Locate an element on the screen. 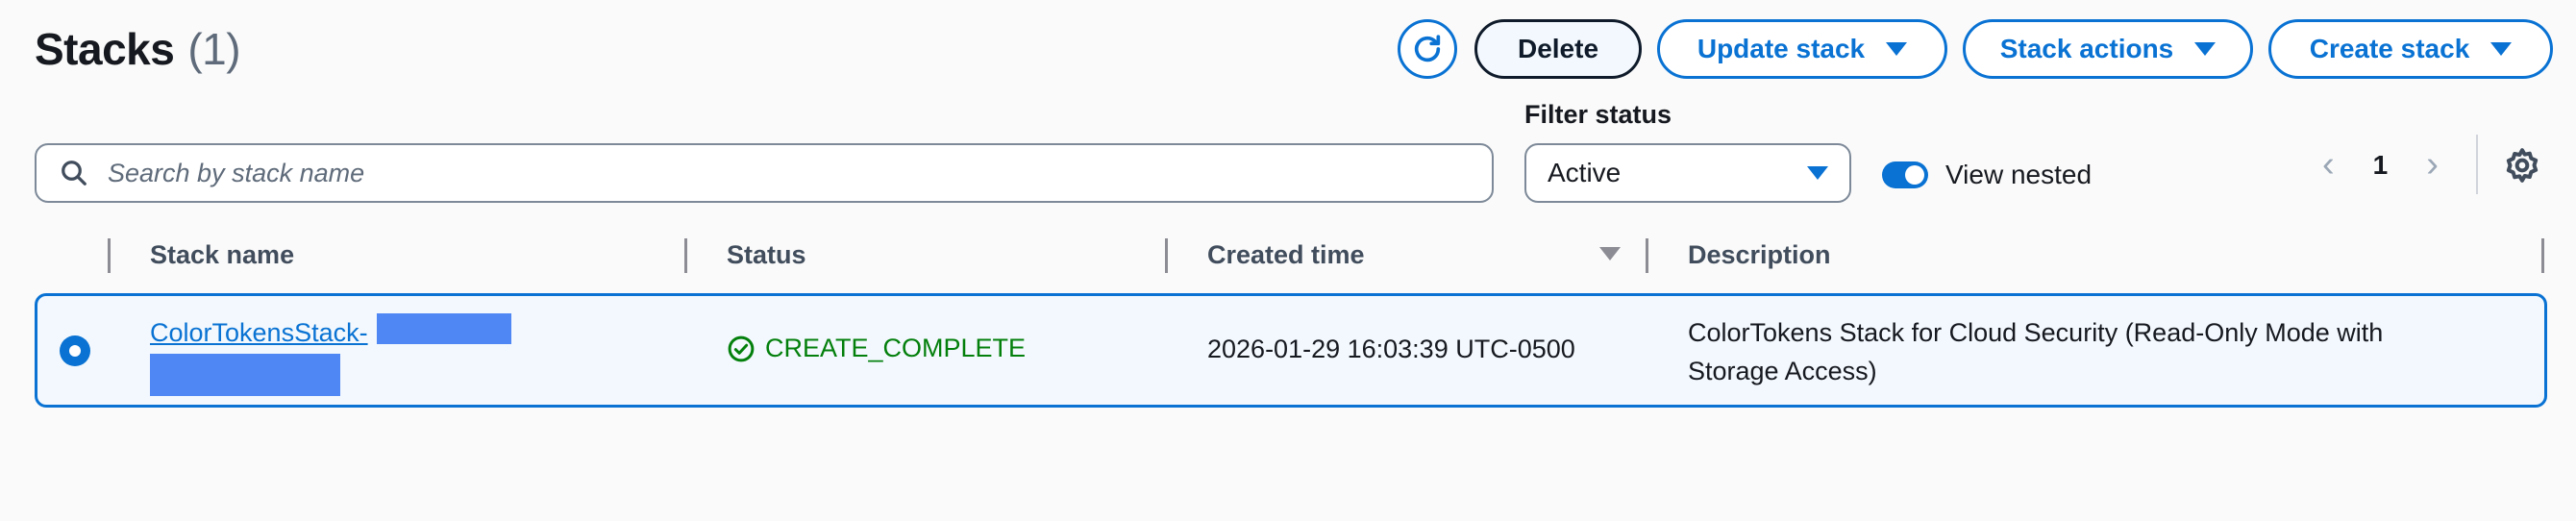 The image size is (2576, 521). column-header-stack-name: Stack name is located at coordinates (222, 255).